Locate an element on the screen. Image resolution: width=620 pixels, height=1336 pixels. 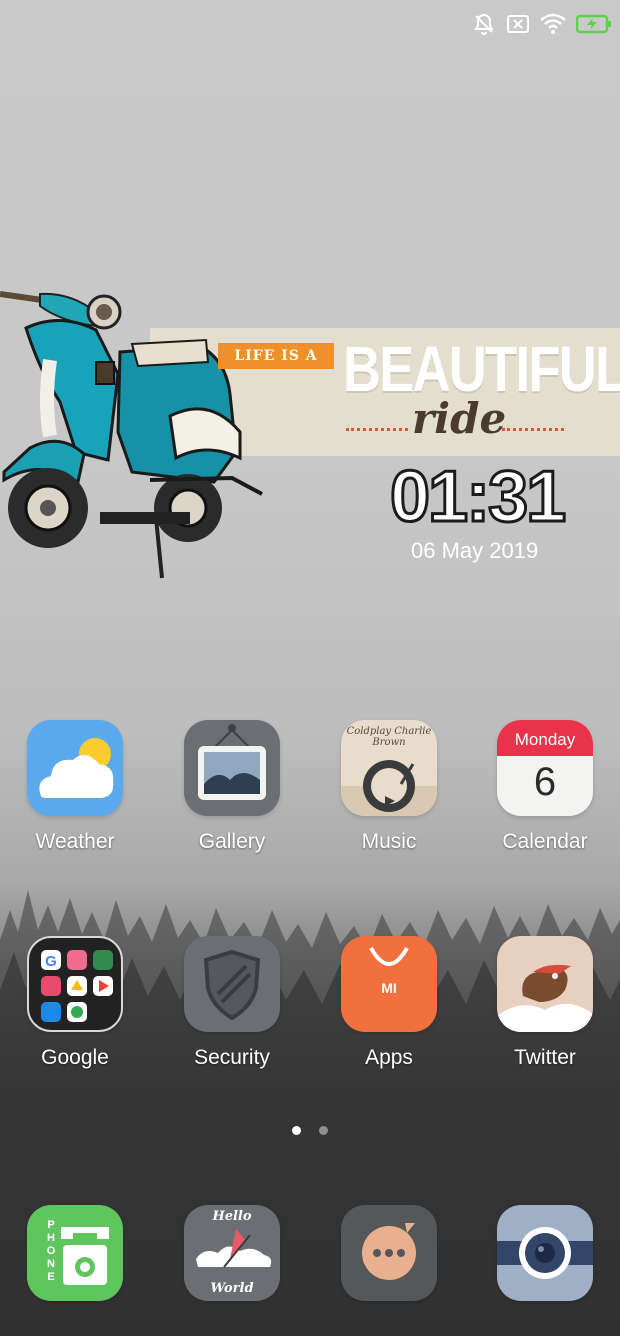
app-gallery: Gallery is located at coordinates (232, 787).